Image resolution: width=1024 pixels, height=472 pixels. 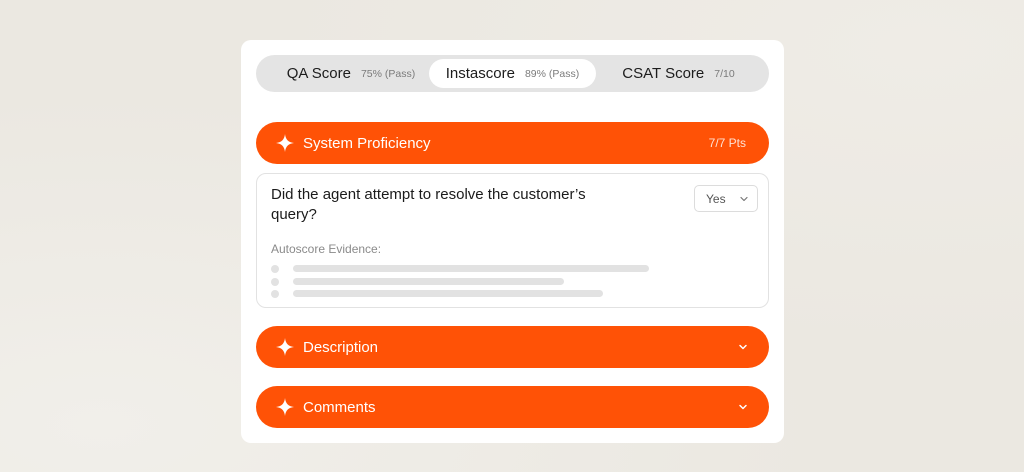 I want to click on answer-select: Yes, so click(x=726, y=198).